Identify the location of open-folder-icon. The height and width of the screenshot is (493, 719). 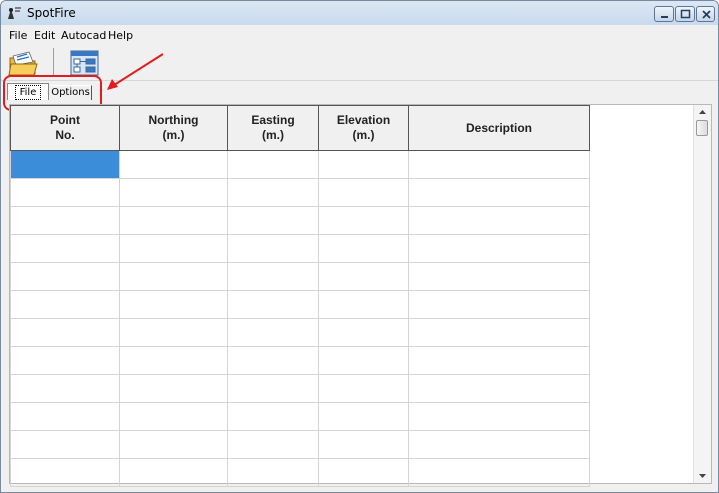
(24, 63).